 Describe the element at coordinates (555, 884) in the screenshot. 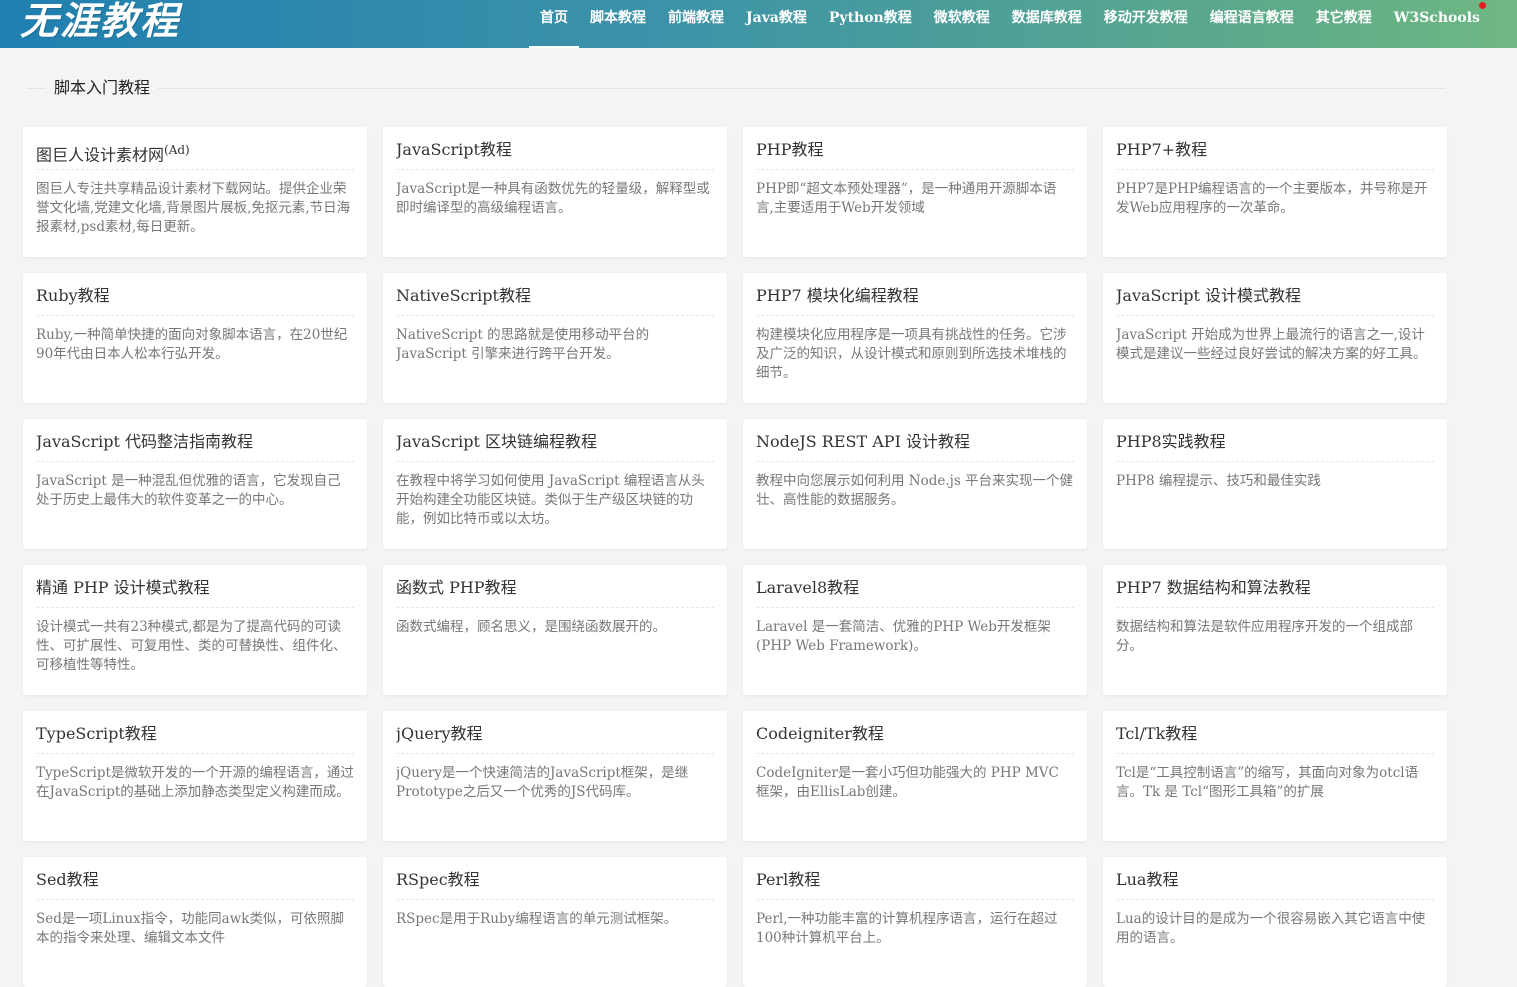

I see `card-title: RSpec教程` at that location.